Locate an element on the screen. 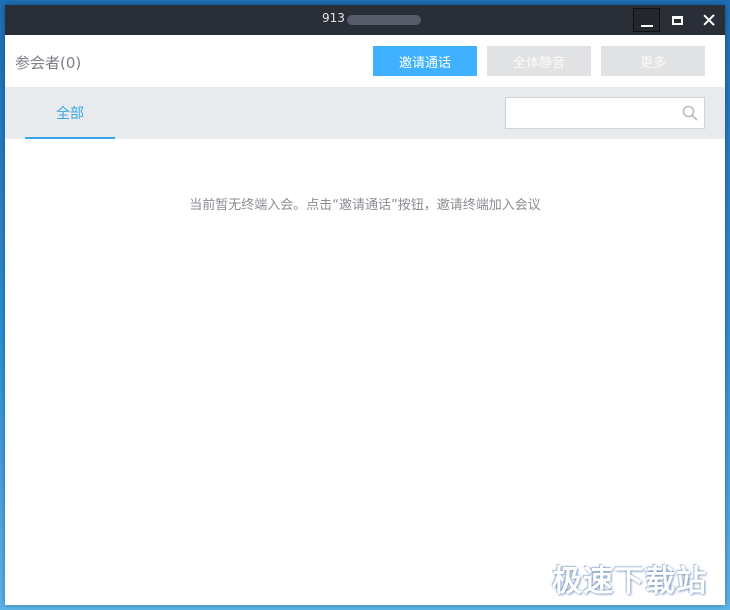  mute-all-button: 全体静音 is located at coordinates (539, 61).